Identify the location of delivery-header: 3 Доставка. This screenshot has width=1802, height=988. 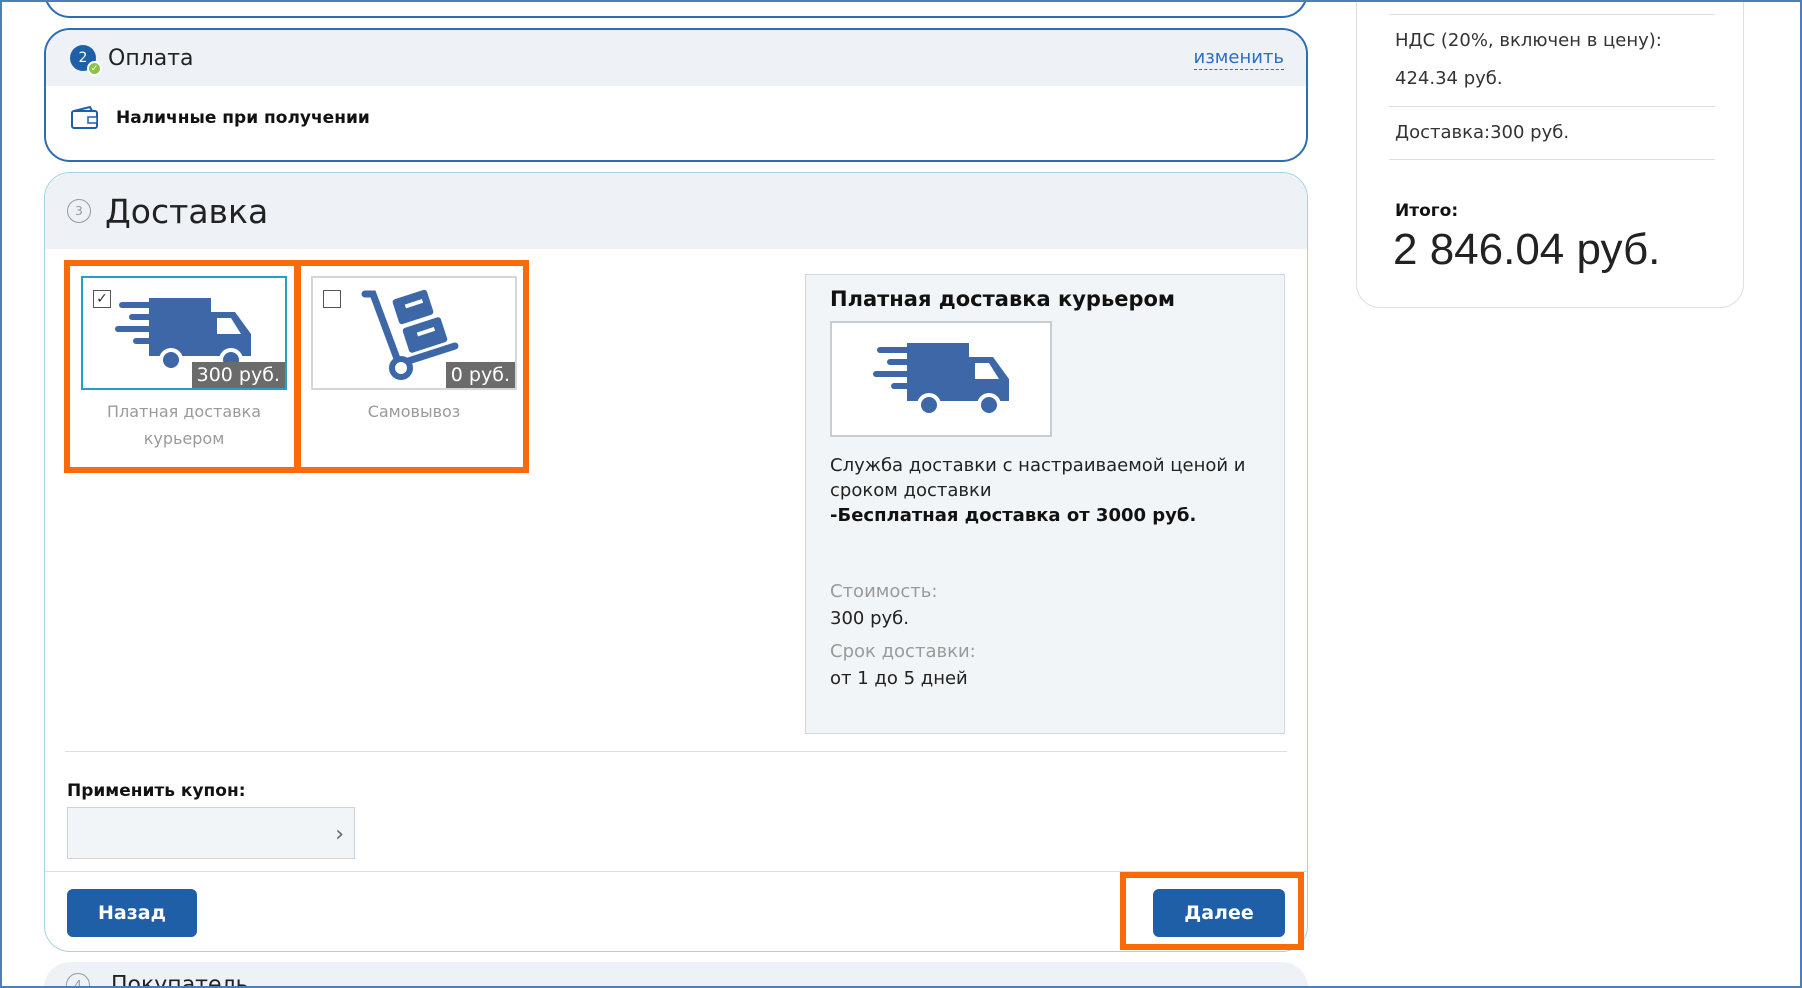
(676, 211).